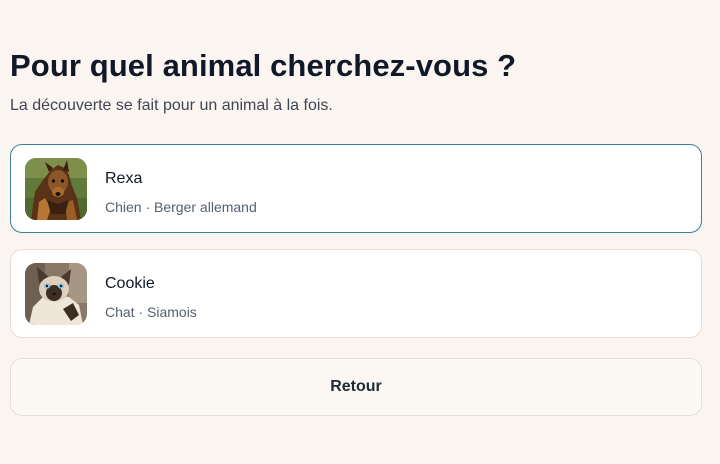  I want to click on pet-species-breed: Chien · Berger allemand, so click(181, 207).